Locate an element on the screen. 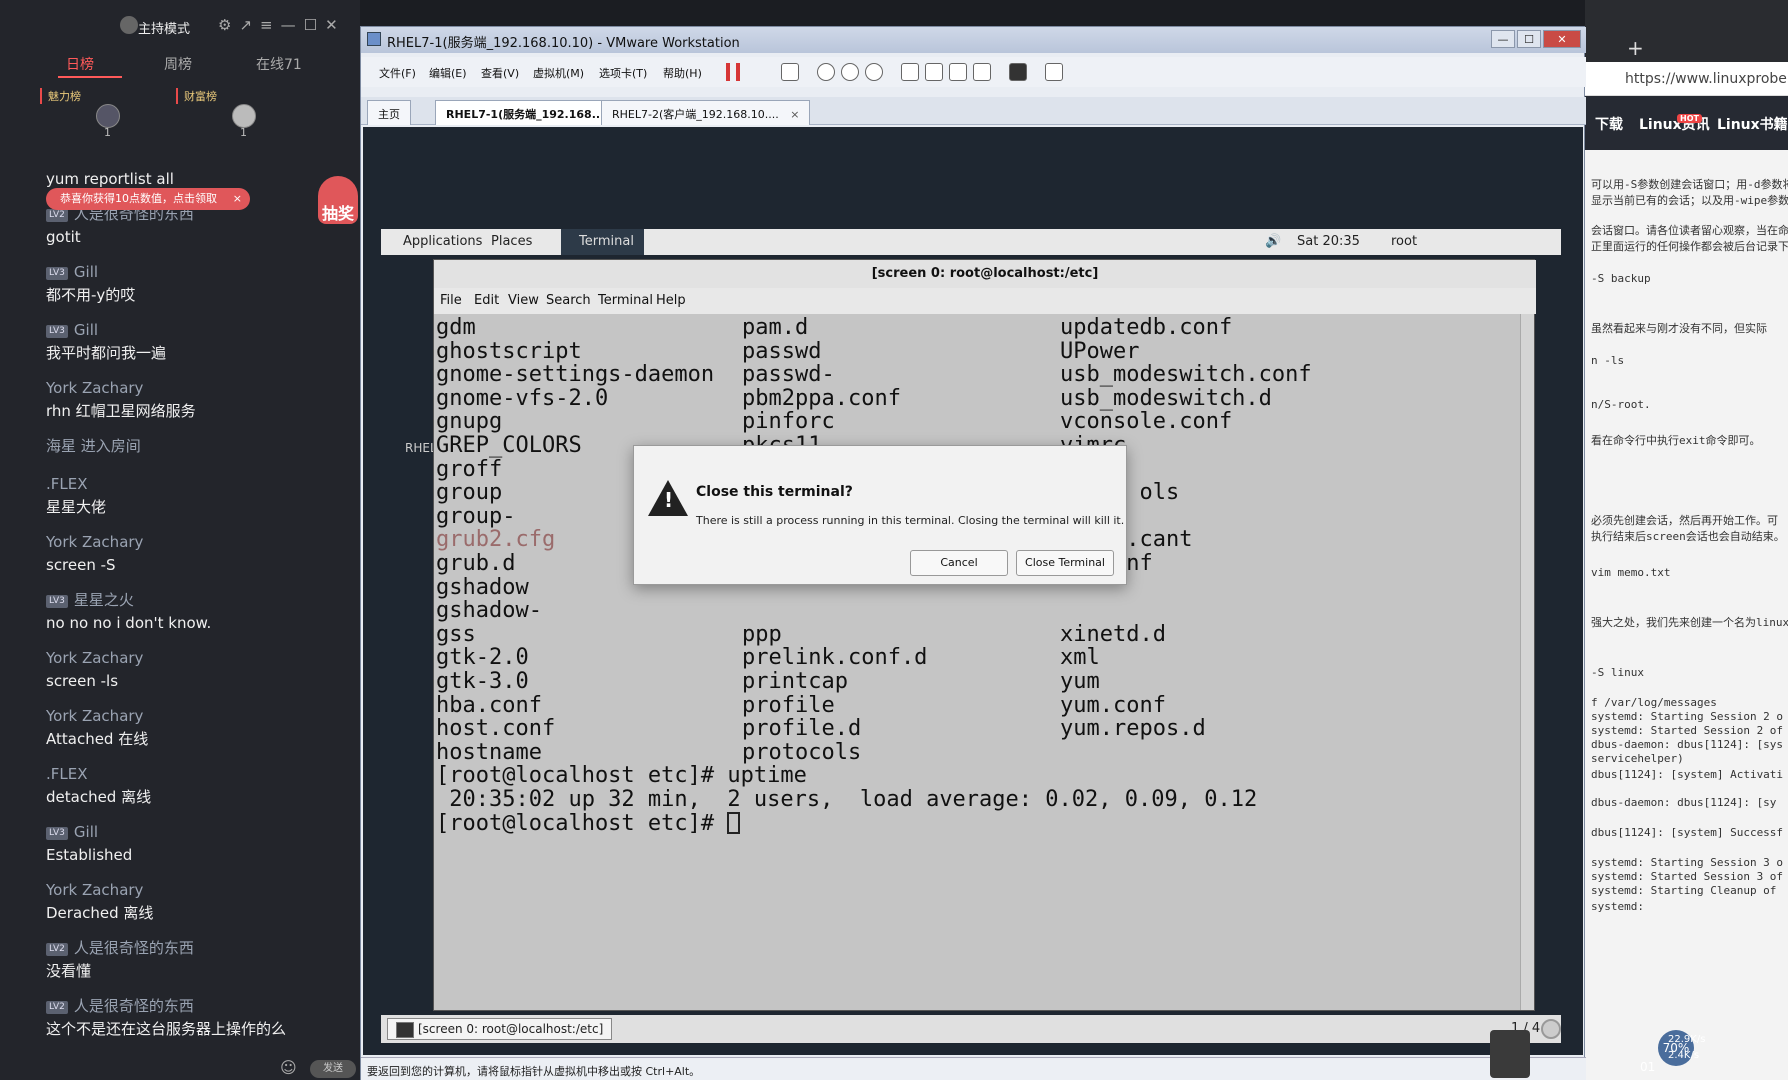 This screenshot has width=1788, height=1080. charm-rank-label: 魅力榜 is located at coordinates (60, 96).